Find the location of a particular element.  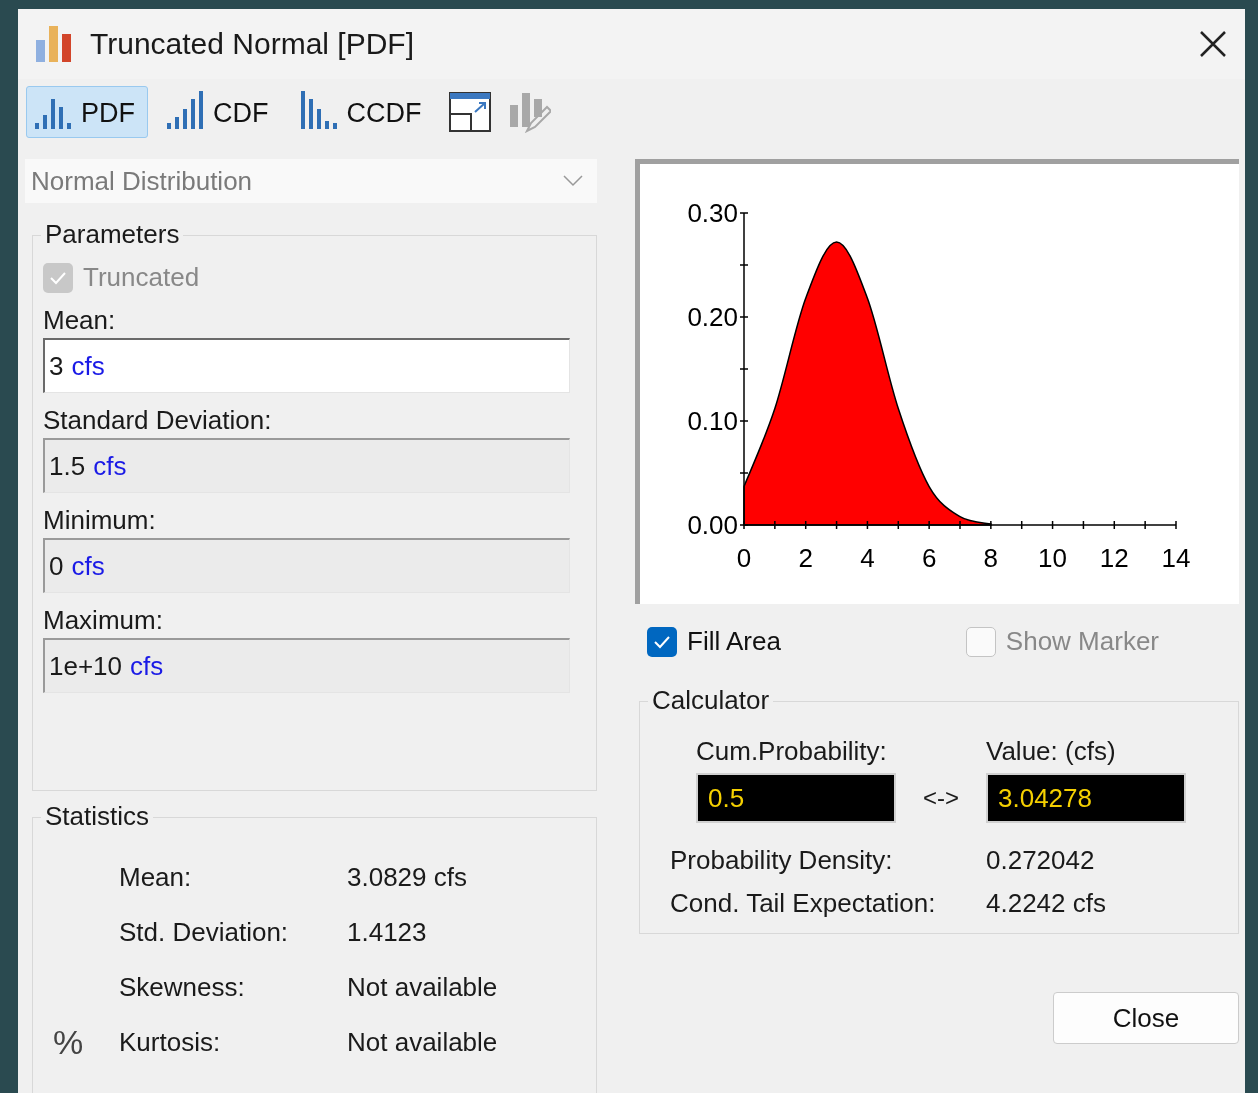

axis-label: 6 is located at coordinates (929, 558).